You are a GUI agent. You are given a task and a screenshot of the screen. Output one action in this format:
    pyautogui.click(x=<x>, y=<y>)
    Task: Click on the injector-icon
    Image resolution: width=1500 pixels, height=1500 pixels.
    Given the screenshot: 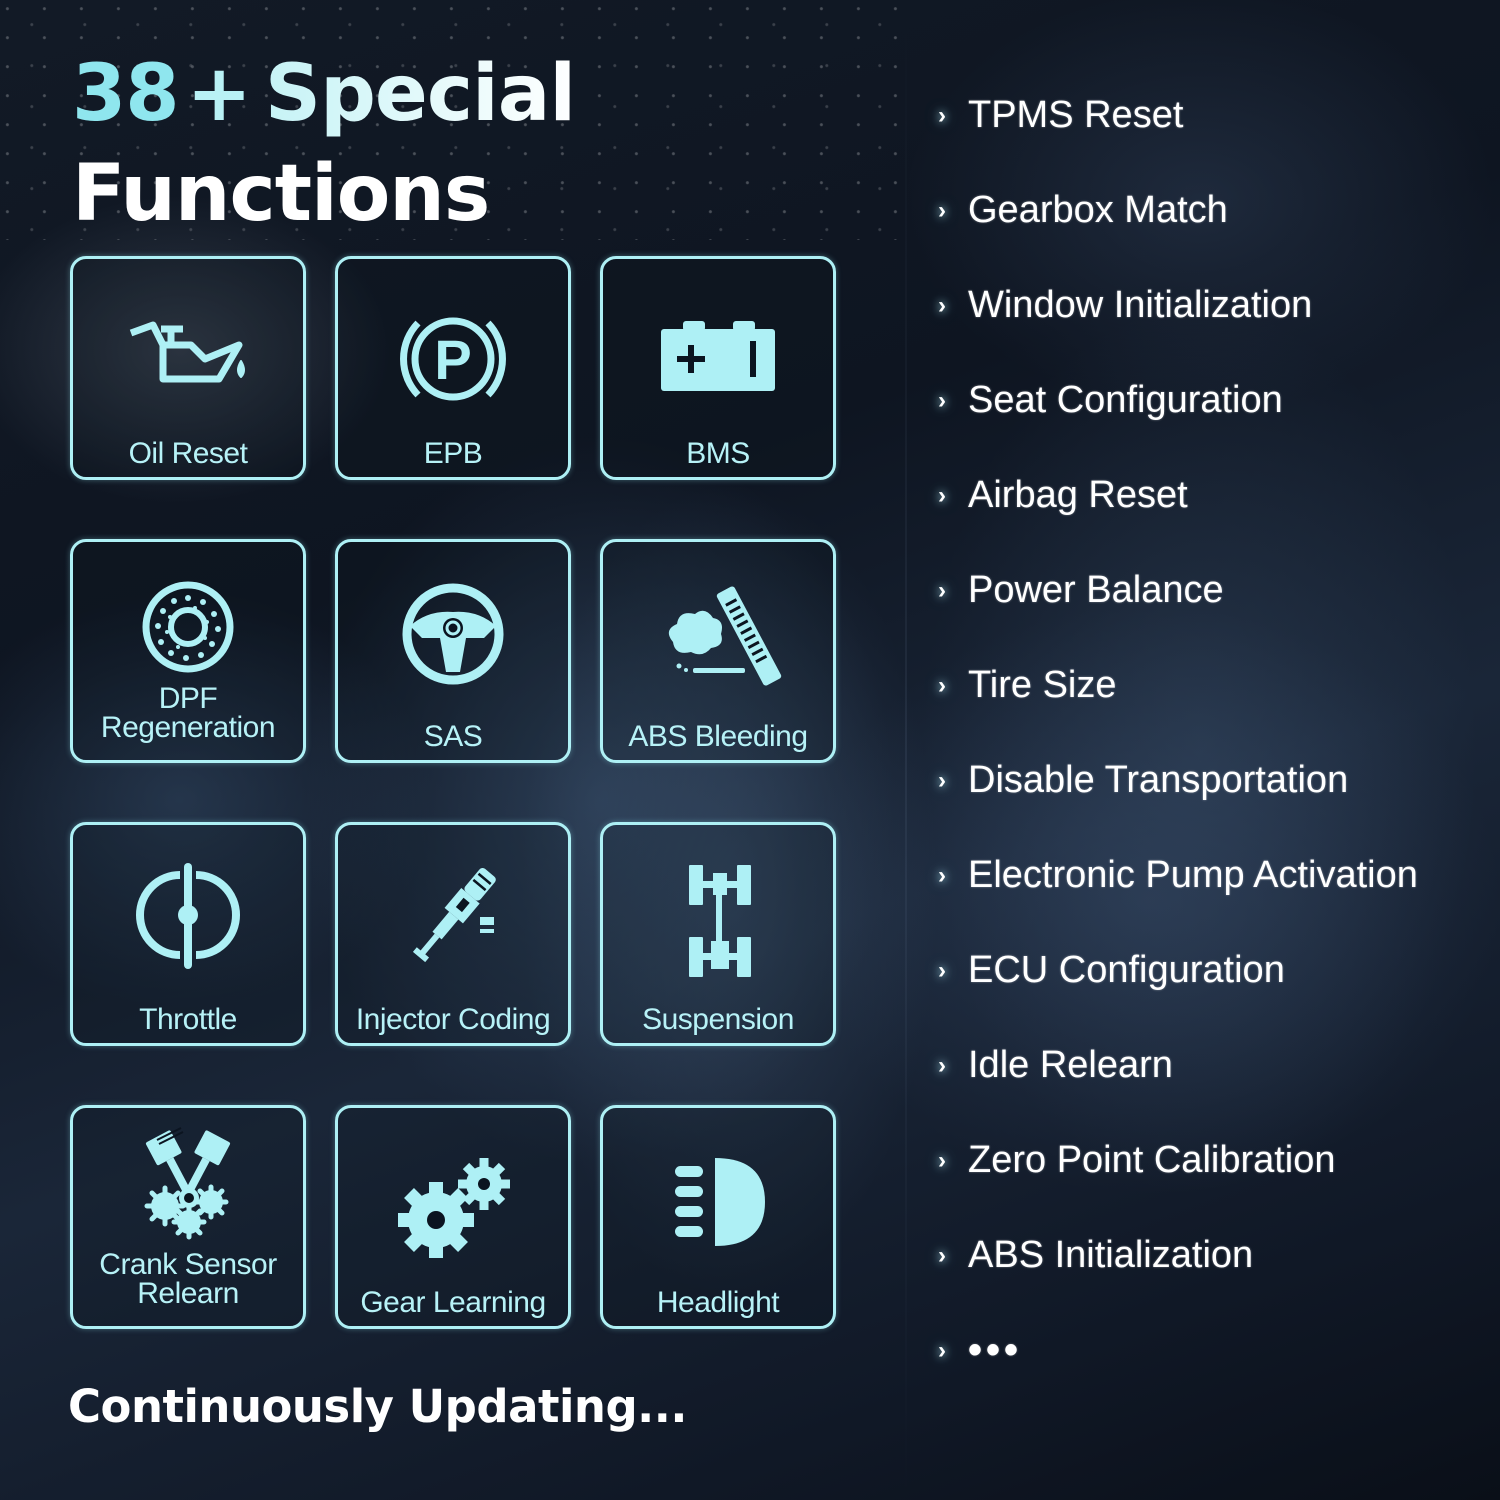 What is the action you would take?
    pyautogui.click(x=453, y=915)
    